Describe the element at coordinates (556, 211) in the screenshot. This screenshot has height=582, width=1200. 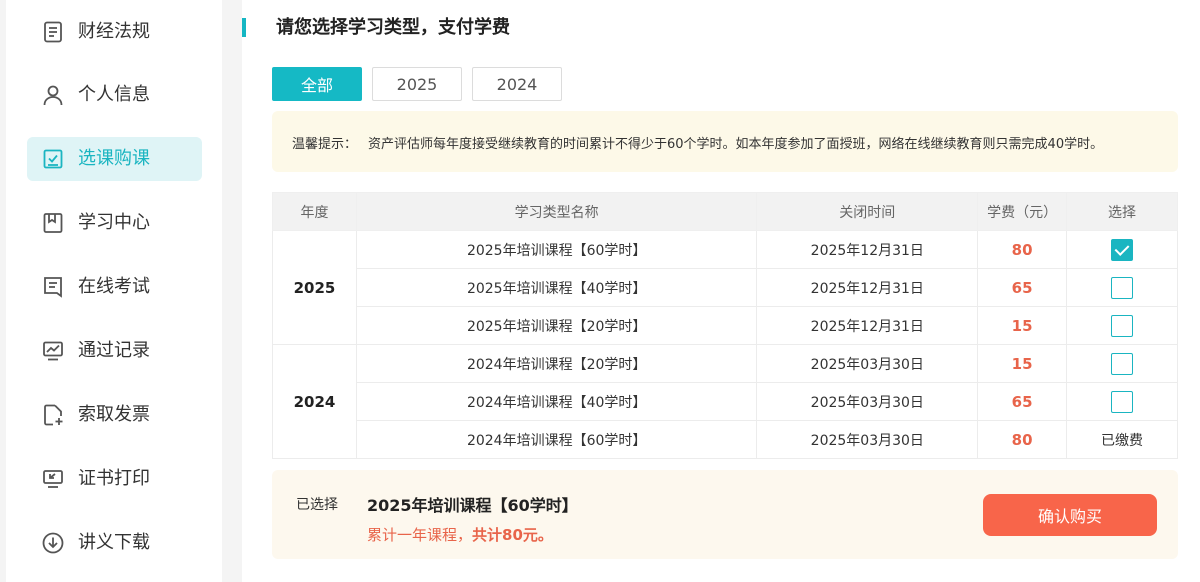
I see `column-header-name: 学习类型名称` at that location.